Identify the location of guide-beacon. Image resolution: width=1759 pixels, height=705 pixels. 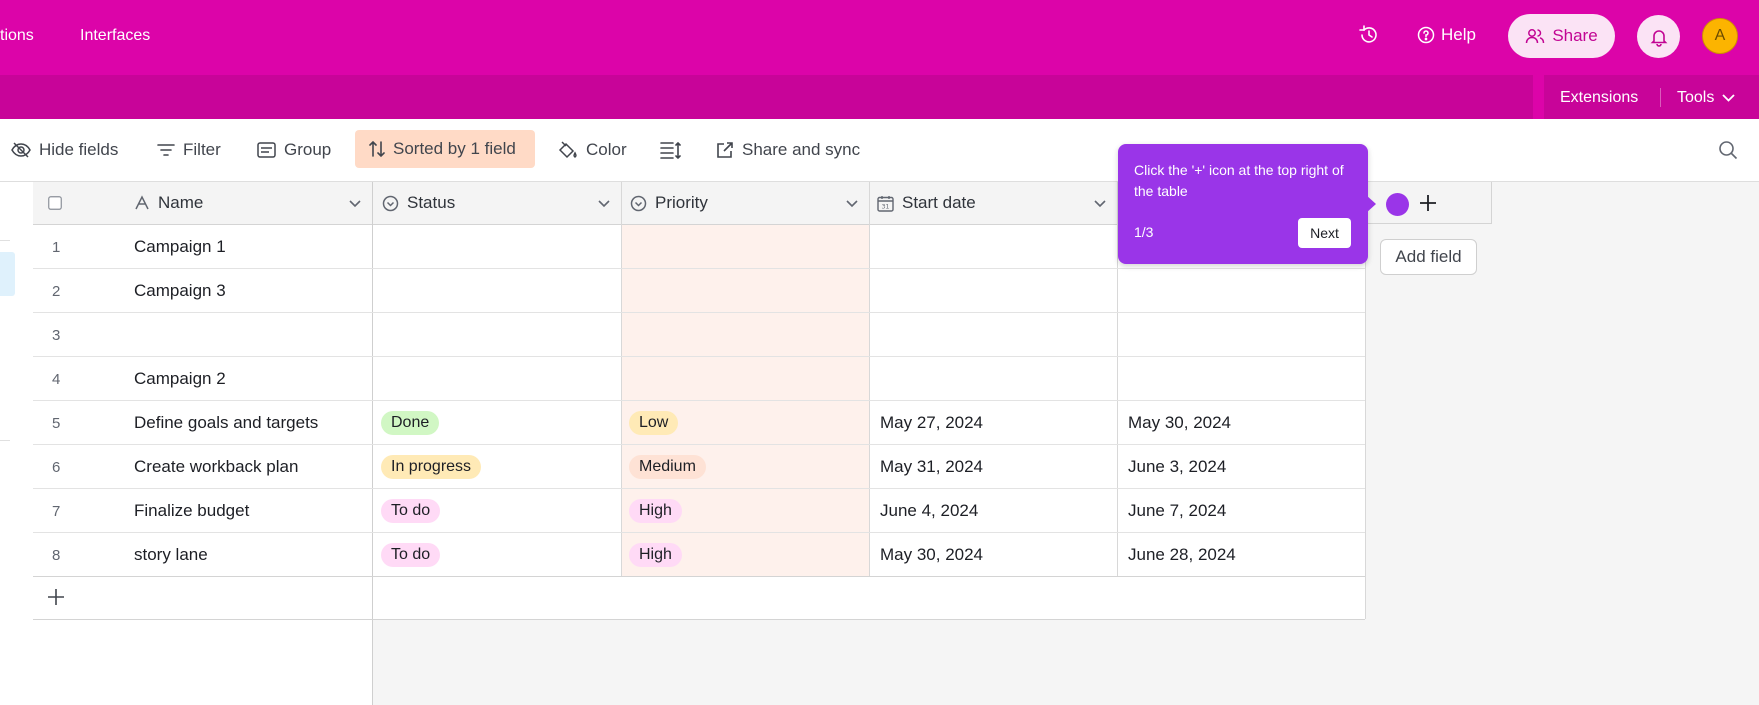
(1397, 204).